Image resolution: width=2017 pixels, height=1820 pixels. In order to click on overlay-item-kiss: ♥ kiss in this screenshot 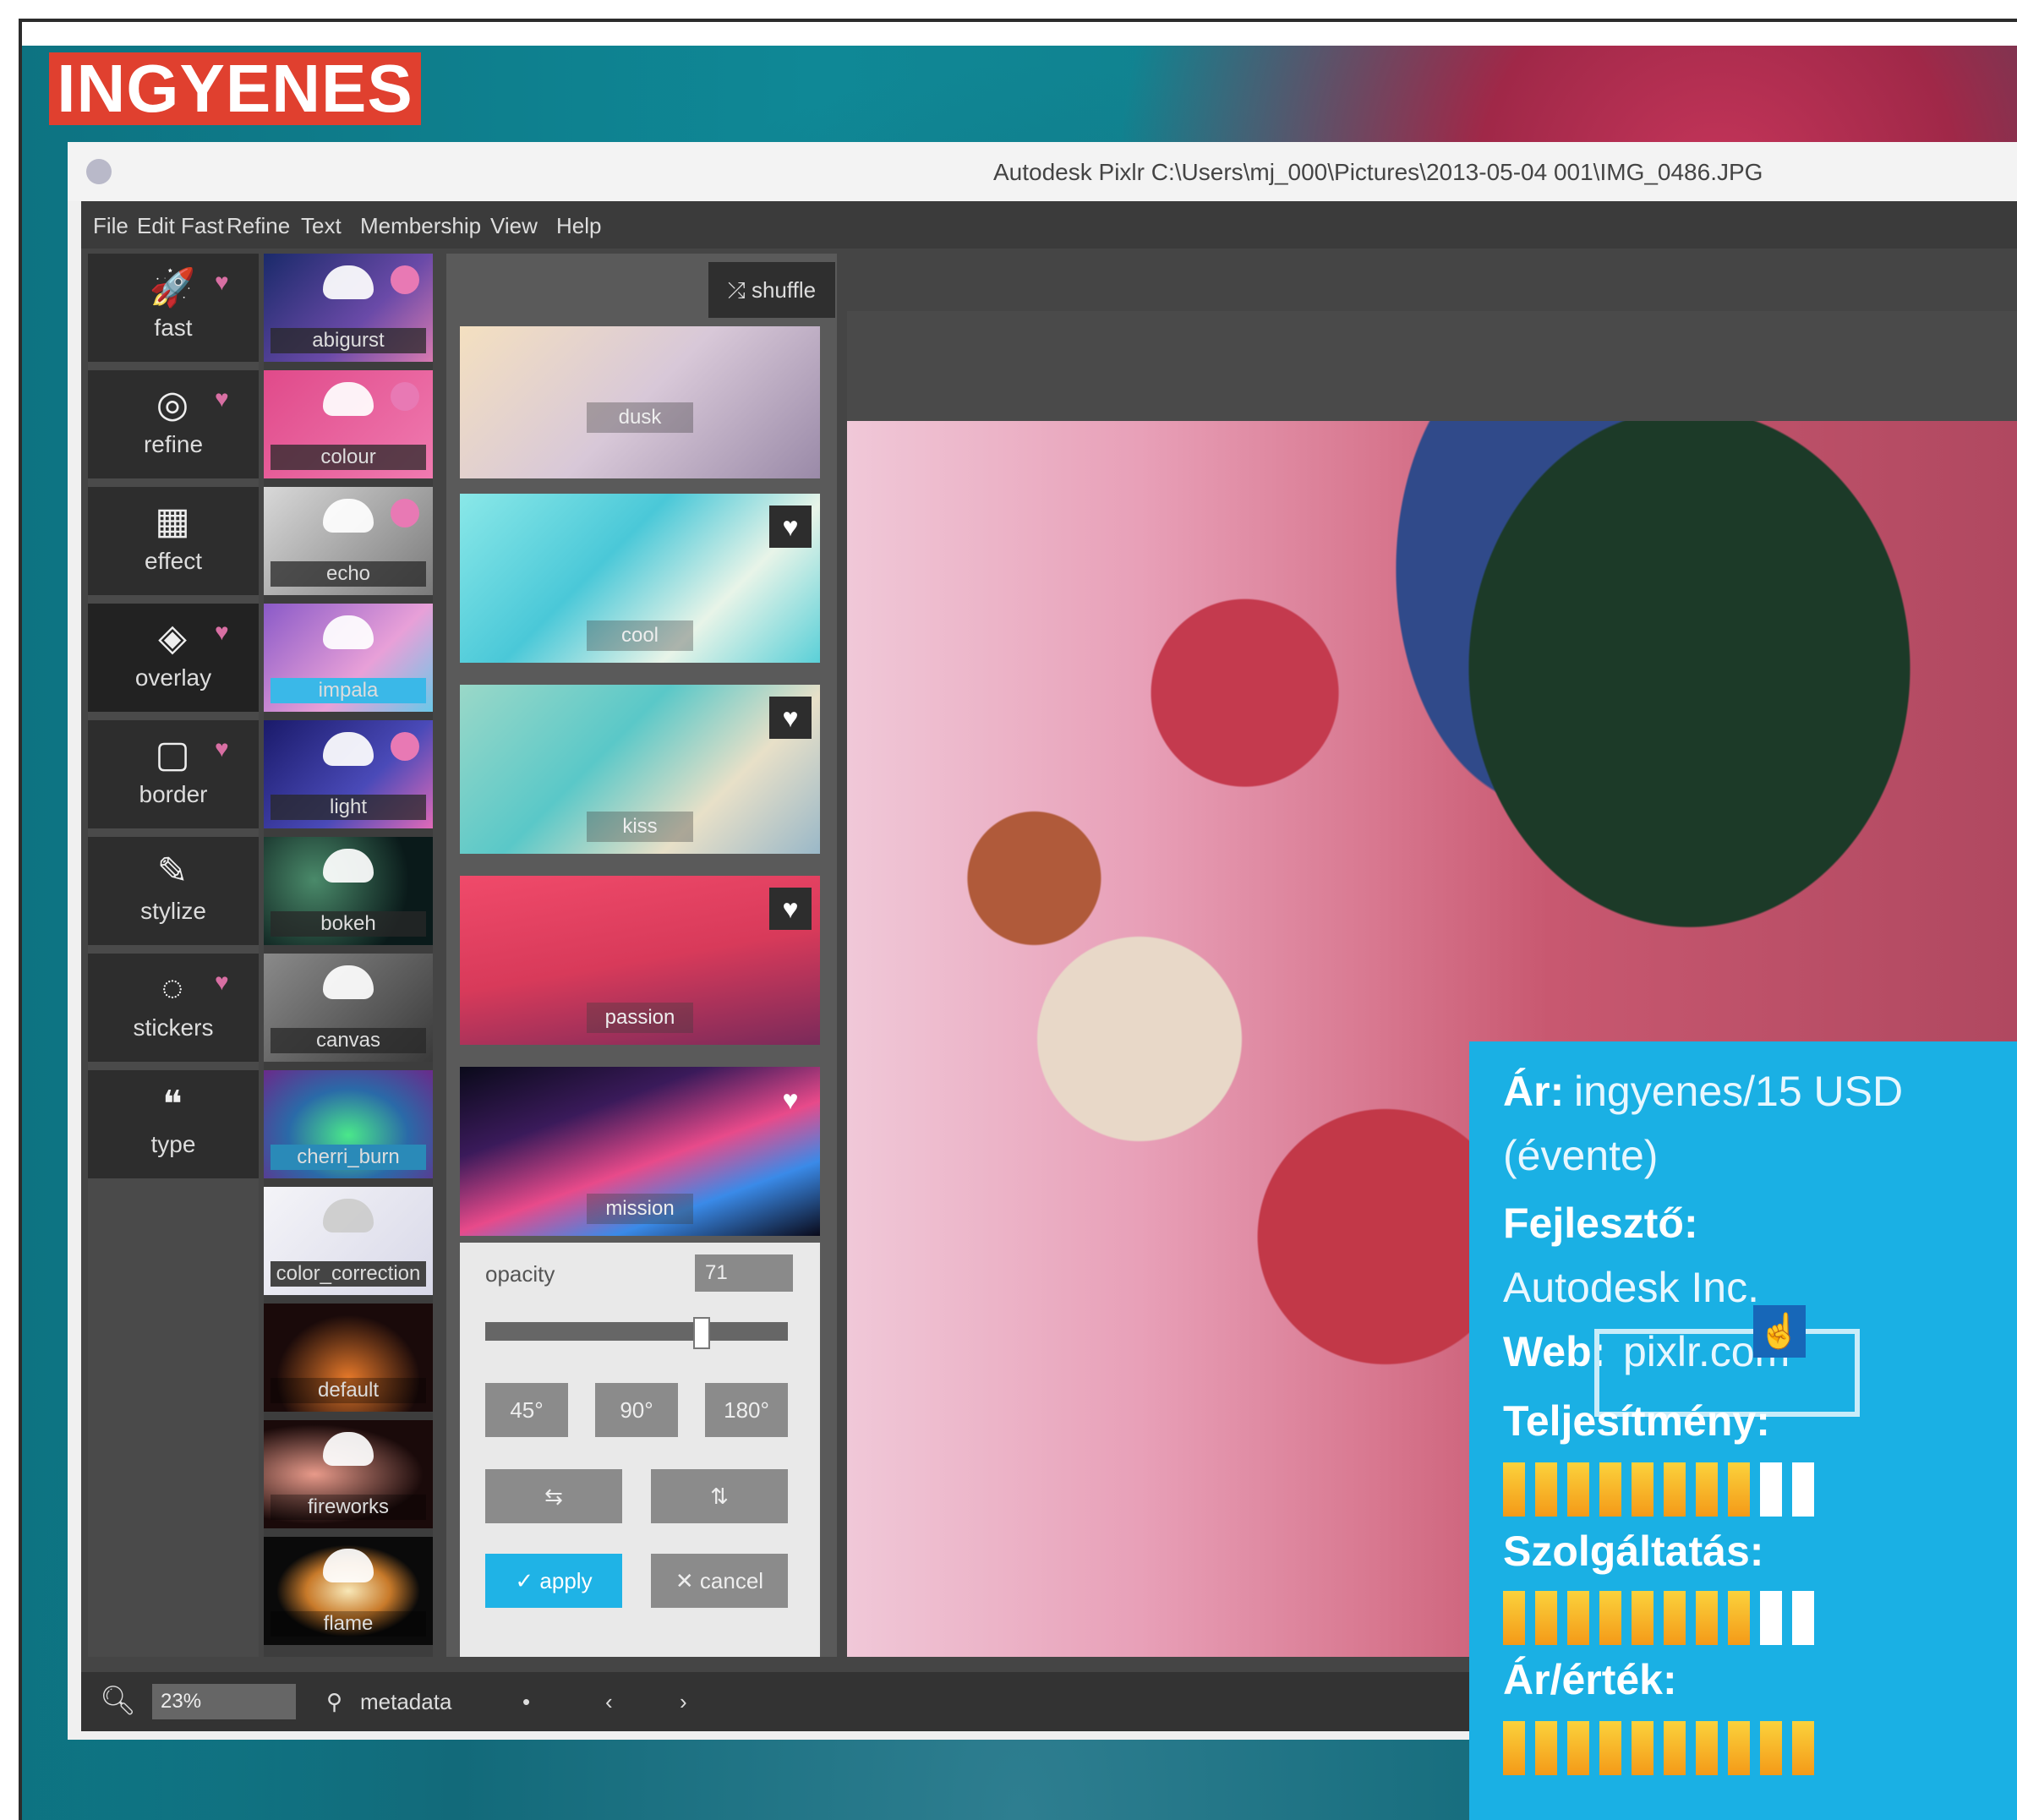, I will do `click(640, 769)`.